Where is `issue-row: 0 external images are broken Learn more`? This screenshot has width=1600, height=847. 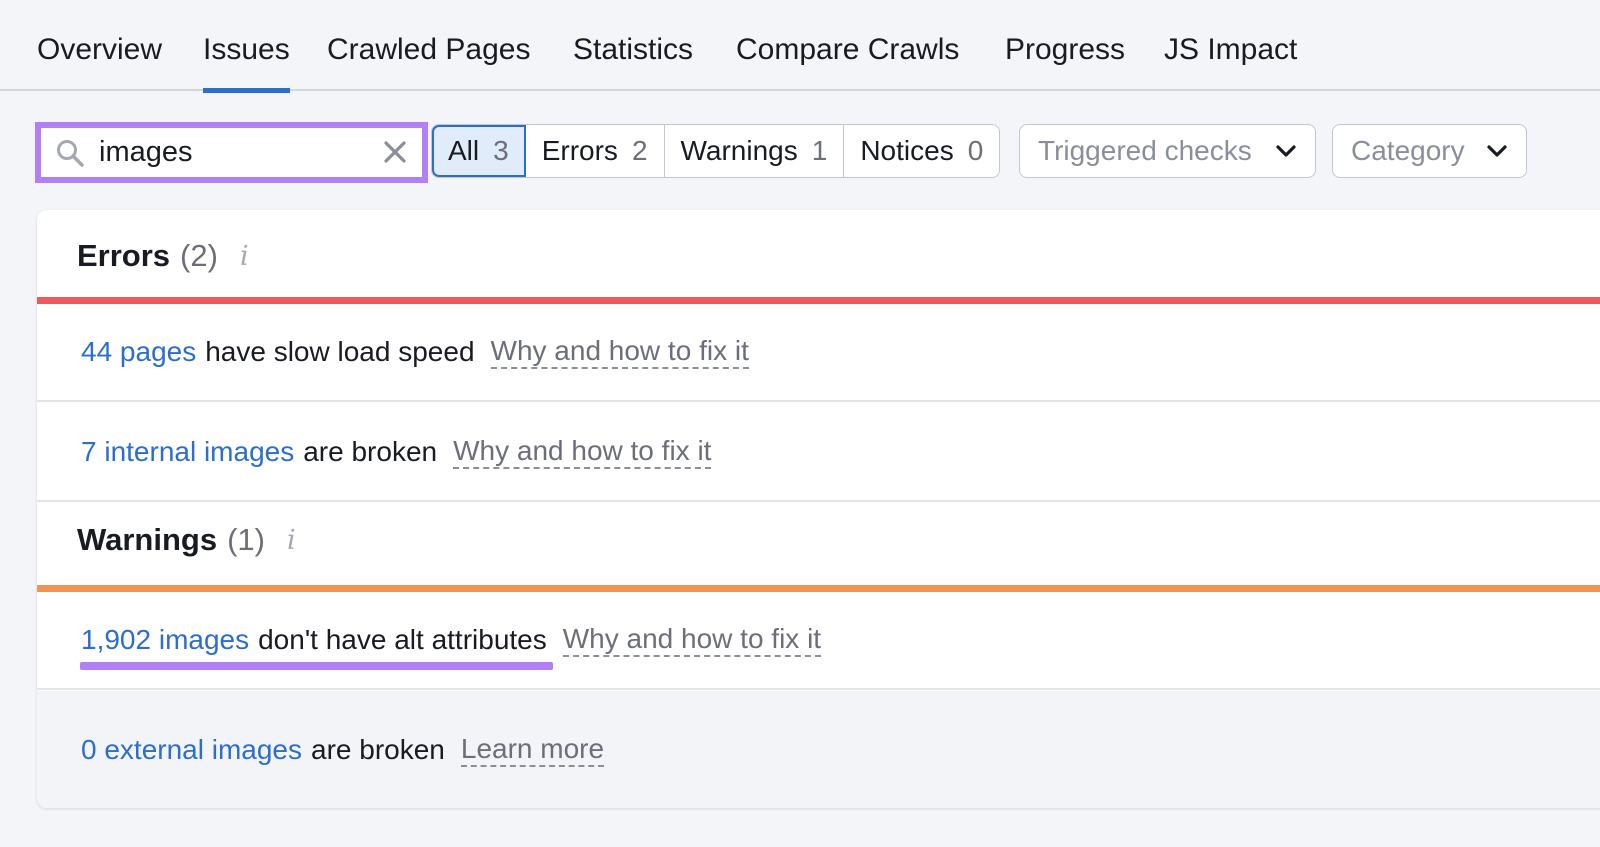
issue-row: 0 external images are broken Learn more is located at coordinates (818, 749).